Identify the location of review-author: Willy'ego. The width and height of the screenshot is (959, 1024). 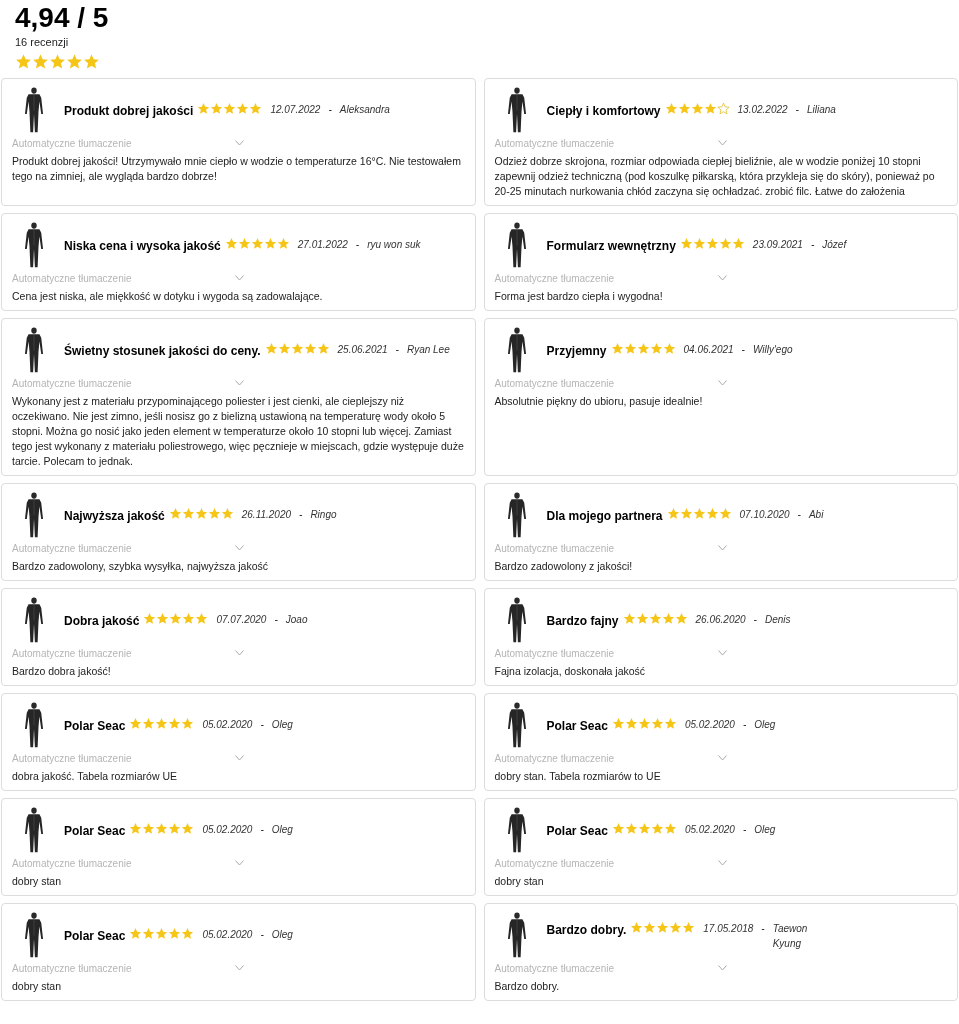
(772, 349).